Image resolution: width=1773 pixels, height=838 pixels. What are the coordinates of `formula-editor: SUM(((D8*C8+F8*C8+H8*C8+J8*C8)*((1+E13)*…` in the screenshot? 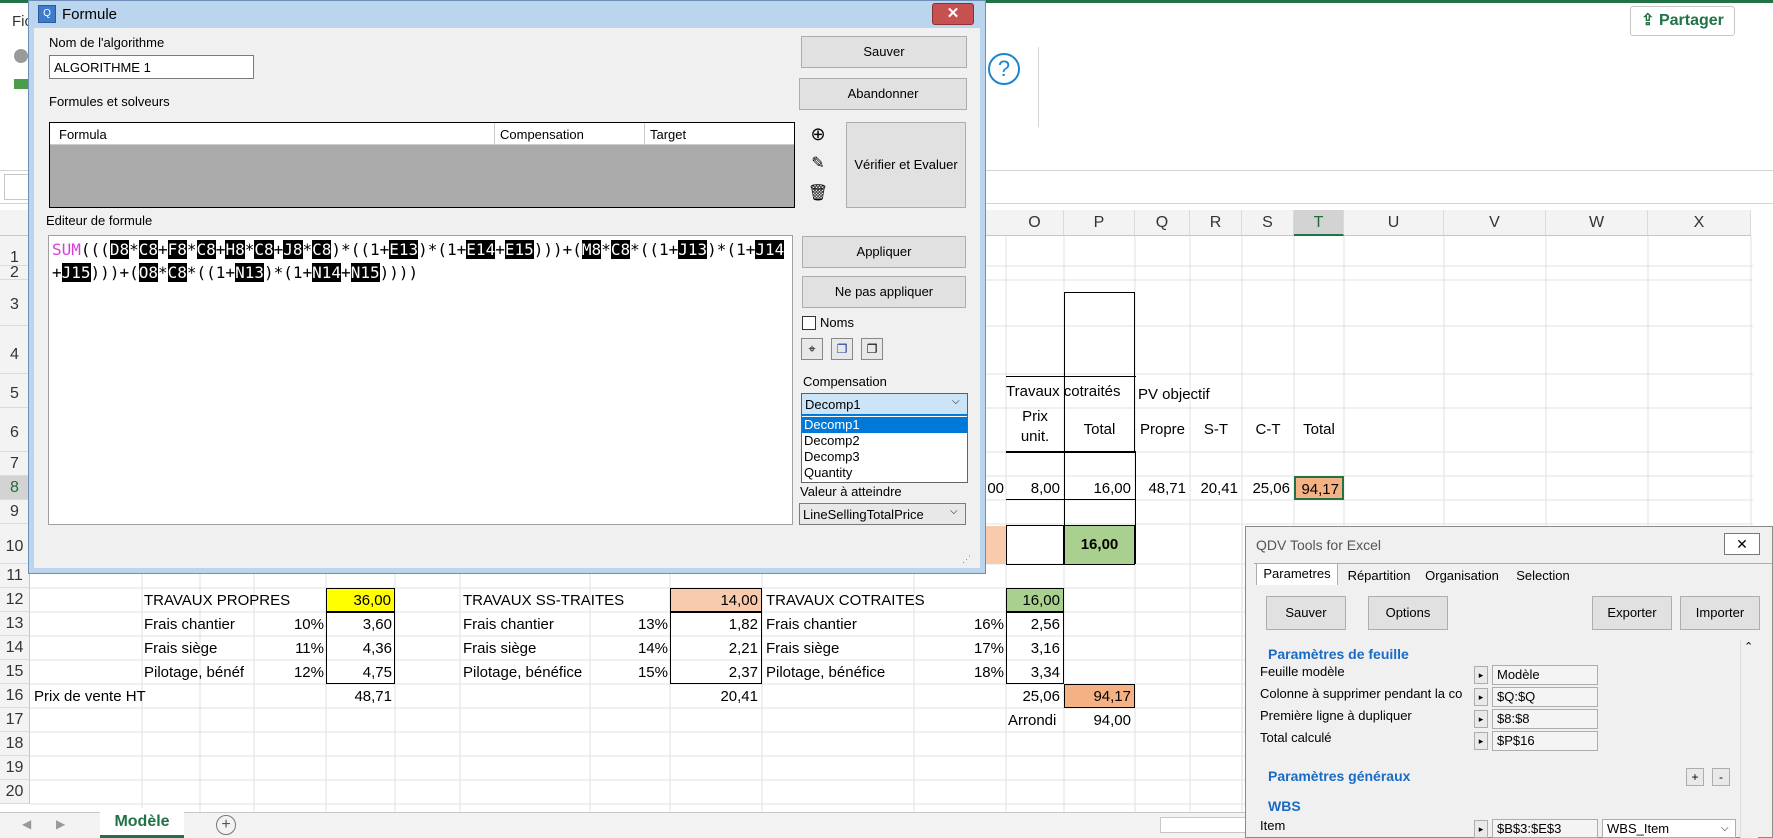 It's located at (420, 380).